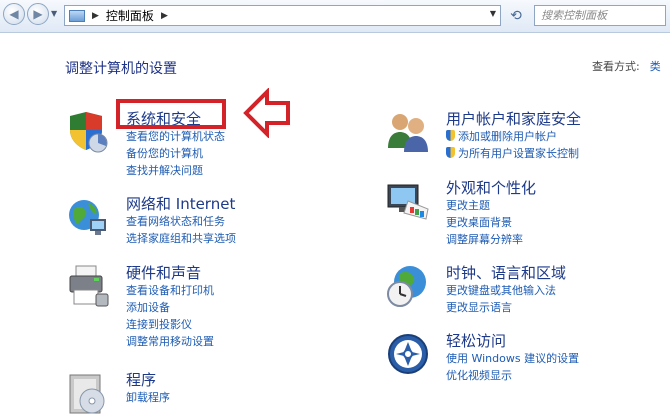 The height and width of the screenshot is (416, 670). Describe the element at coordinates (484, 222) in the screenshot. I see `link-desktop-background: 更改桌面背景` at that location.